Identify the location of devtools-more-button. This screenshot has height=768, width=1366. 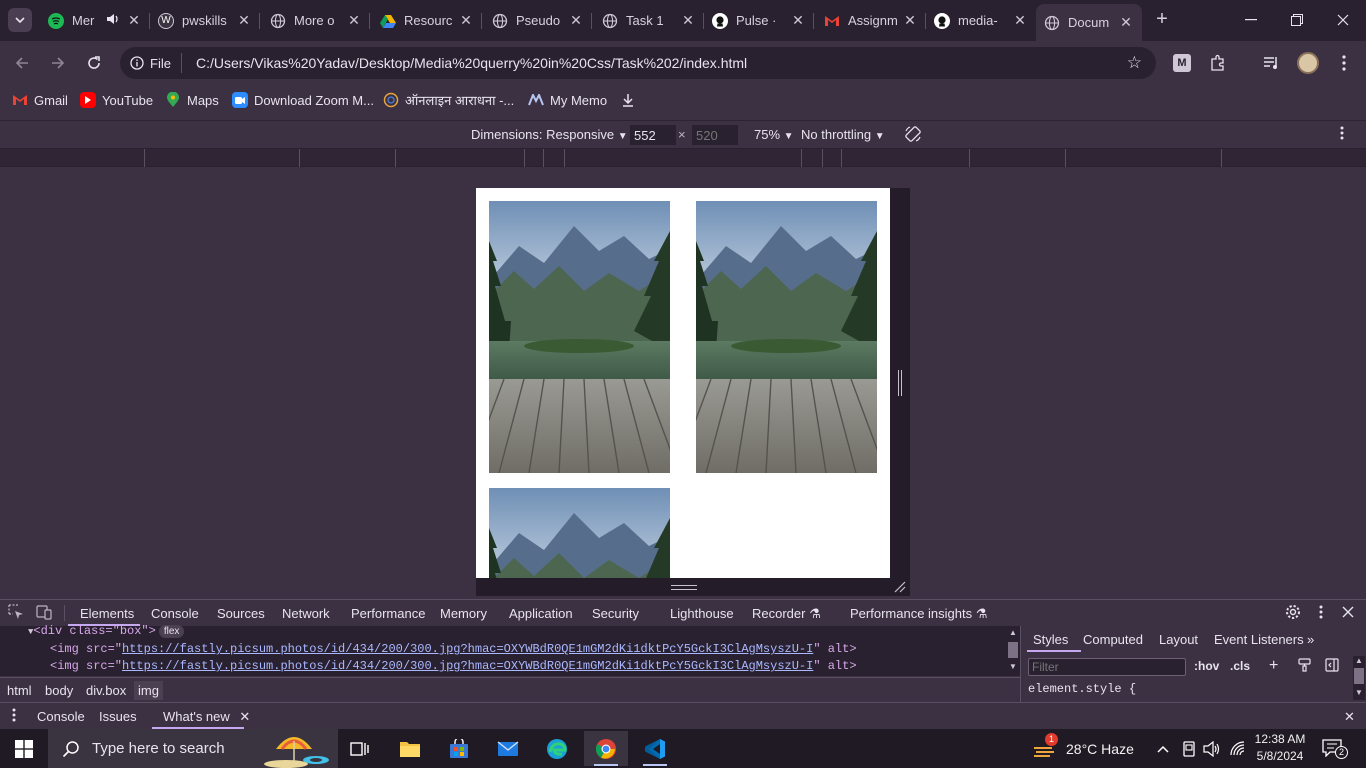
(1321, 613).